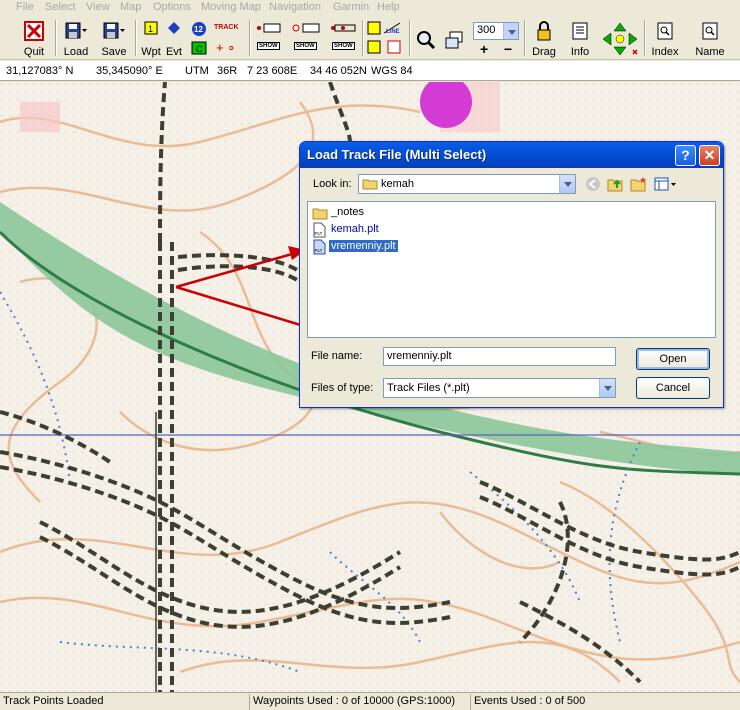 Image resolution: width=740 pixels, height=710 pixels. Describe the element at coordinates (580, 52) in the screenshot. I see `info-label: Info` at that location.